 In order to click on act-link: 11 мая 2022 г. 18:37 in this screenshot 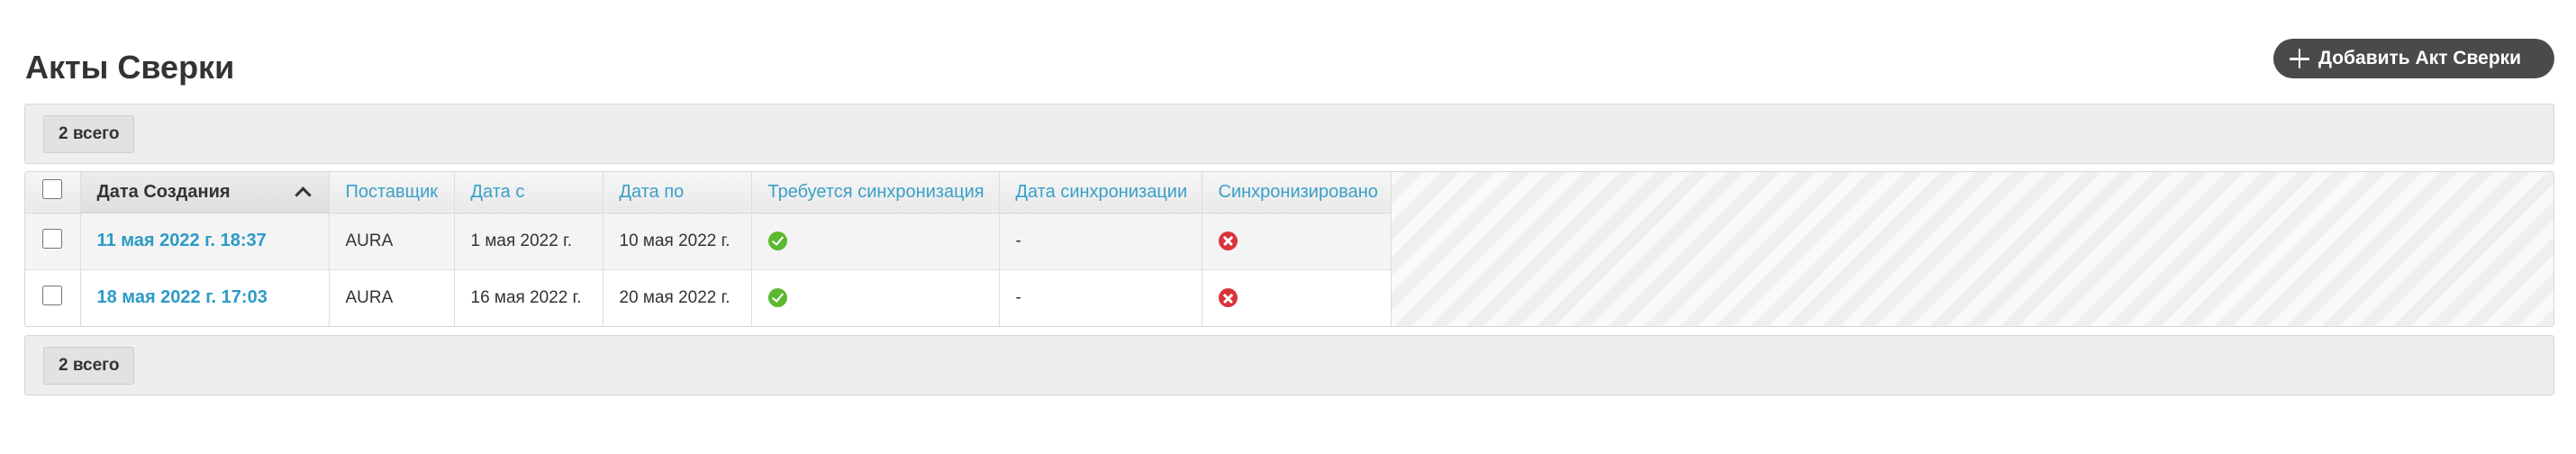, I will do `click(182, 241)`.